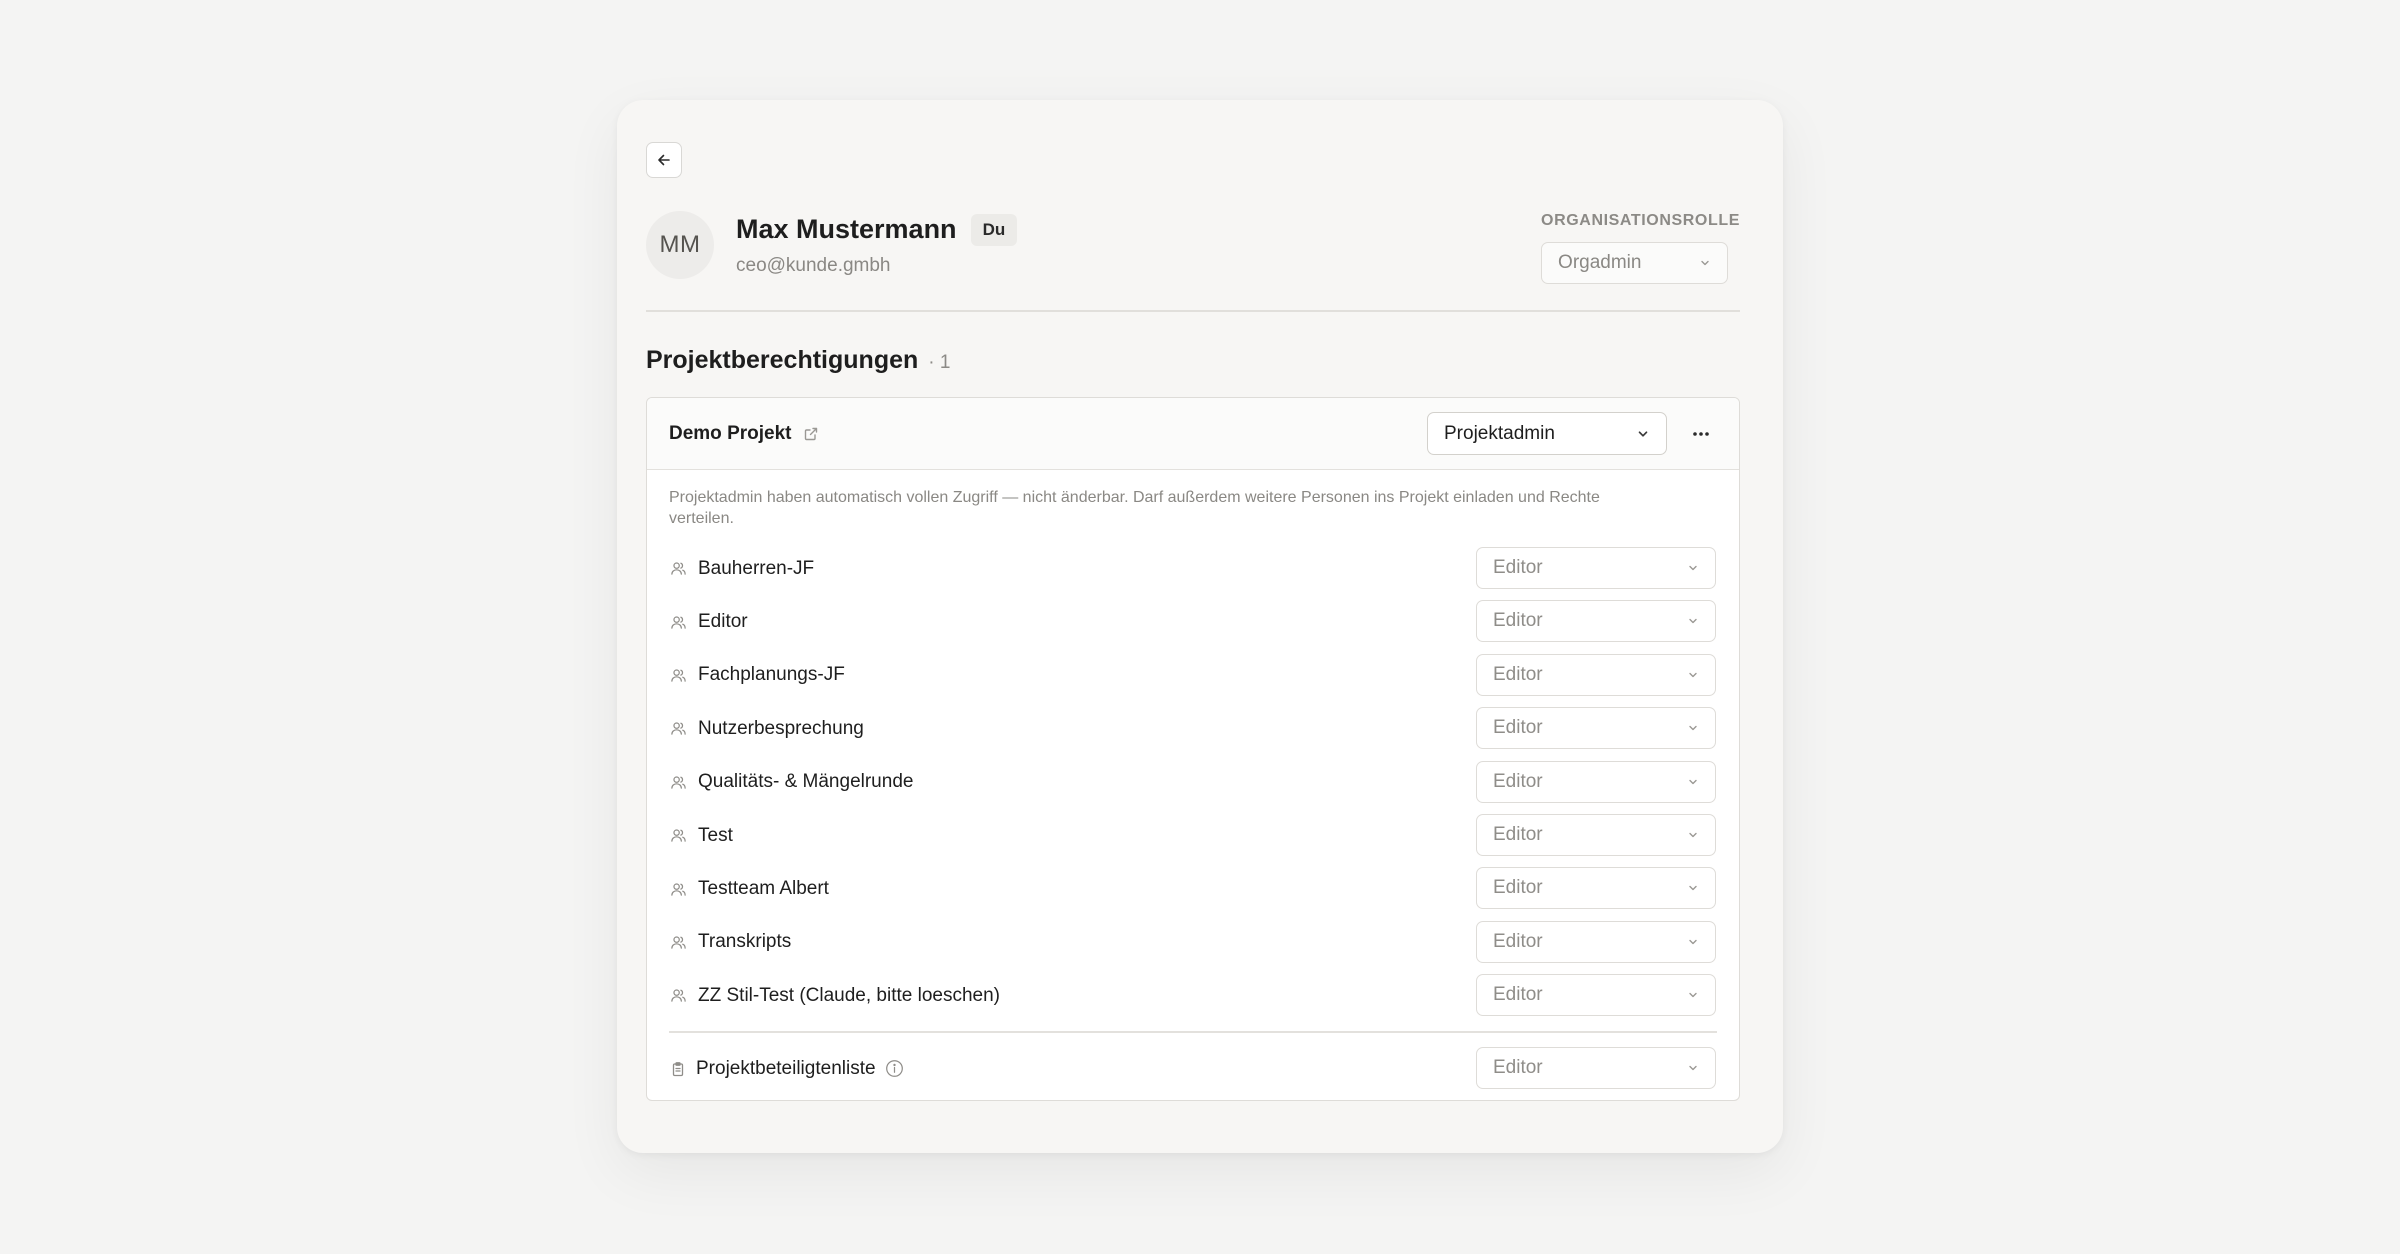 This screenshot has width=2400, height=1254. I want to click on project-name: Demo Projekt, so click(730, 433).